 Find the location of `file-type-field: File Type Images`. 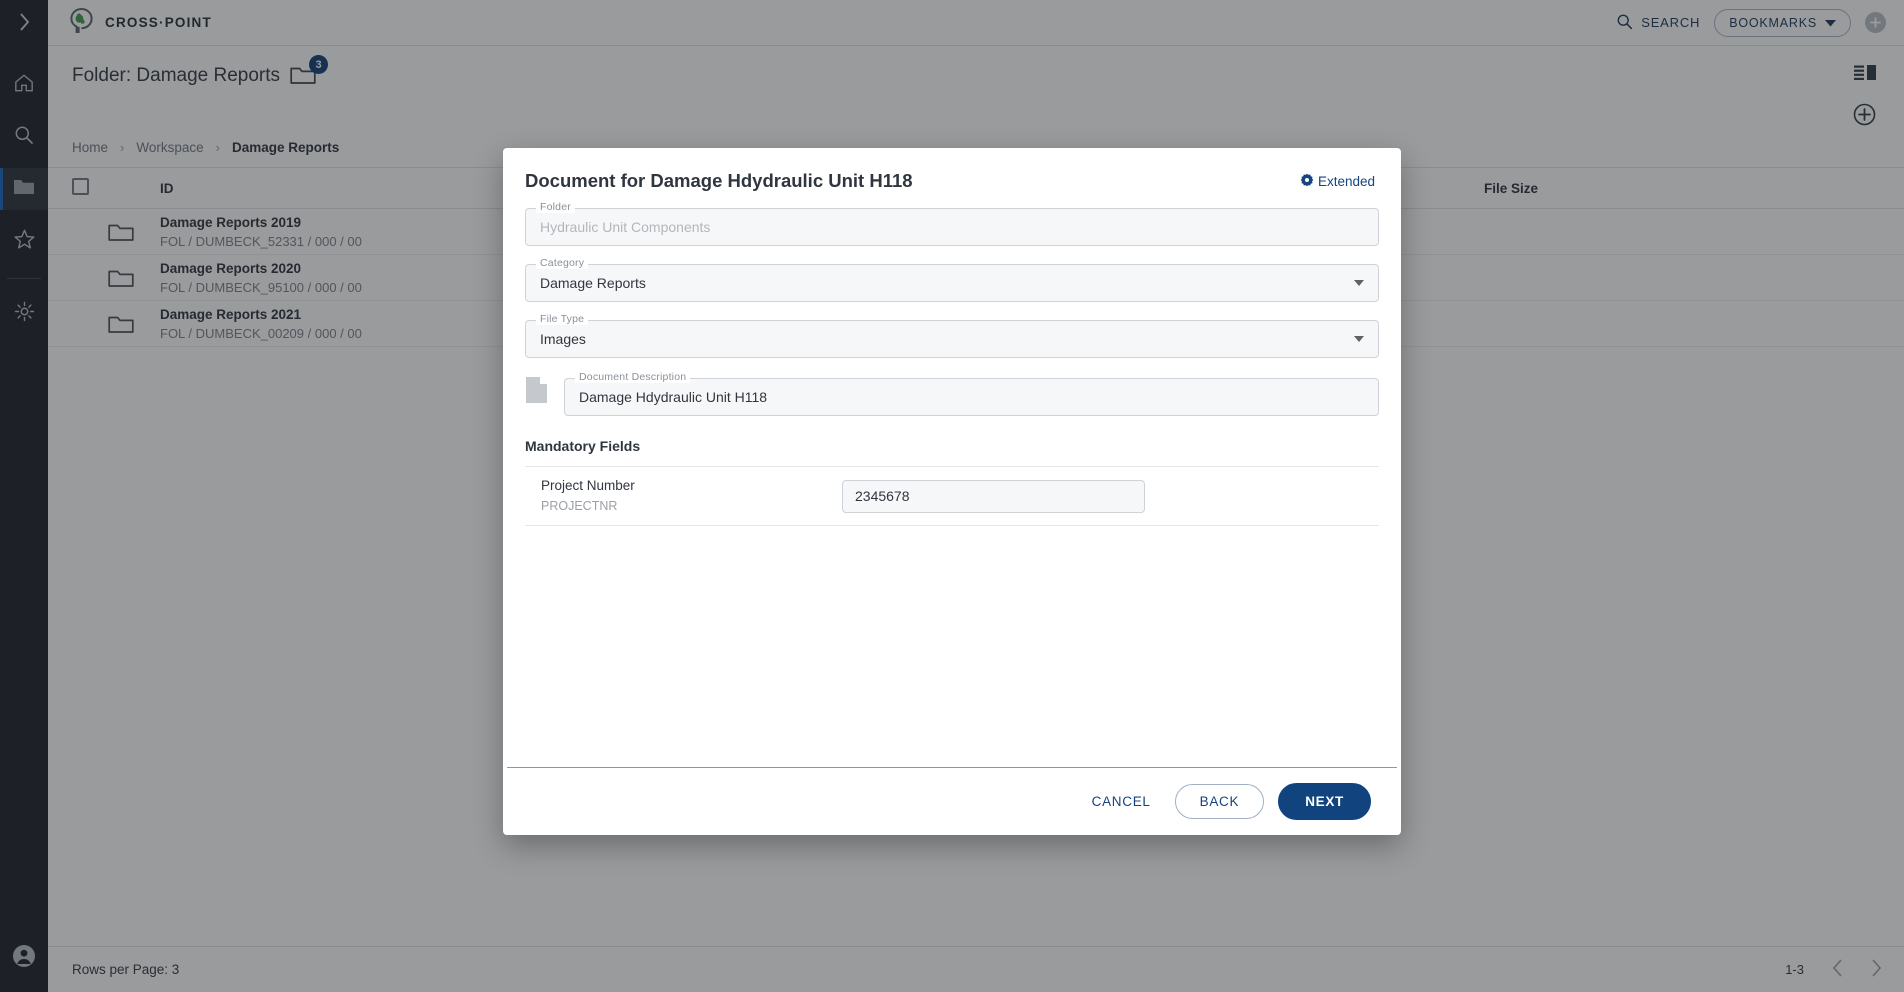

file-type-field: File Type Images is located at coordinates (952, 335).